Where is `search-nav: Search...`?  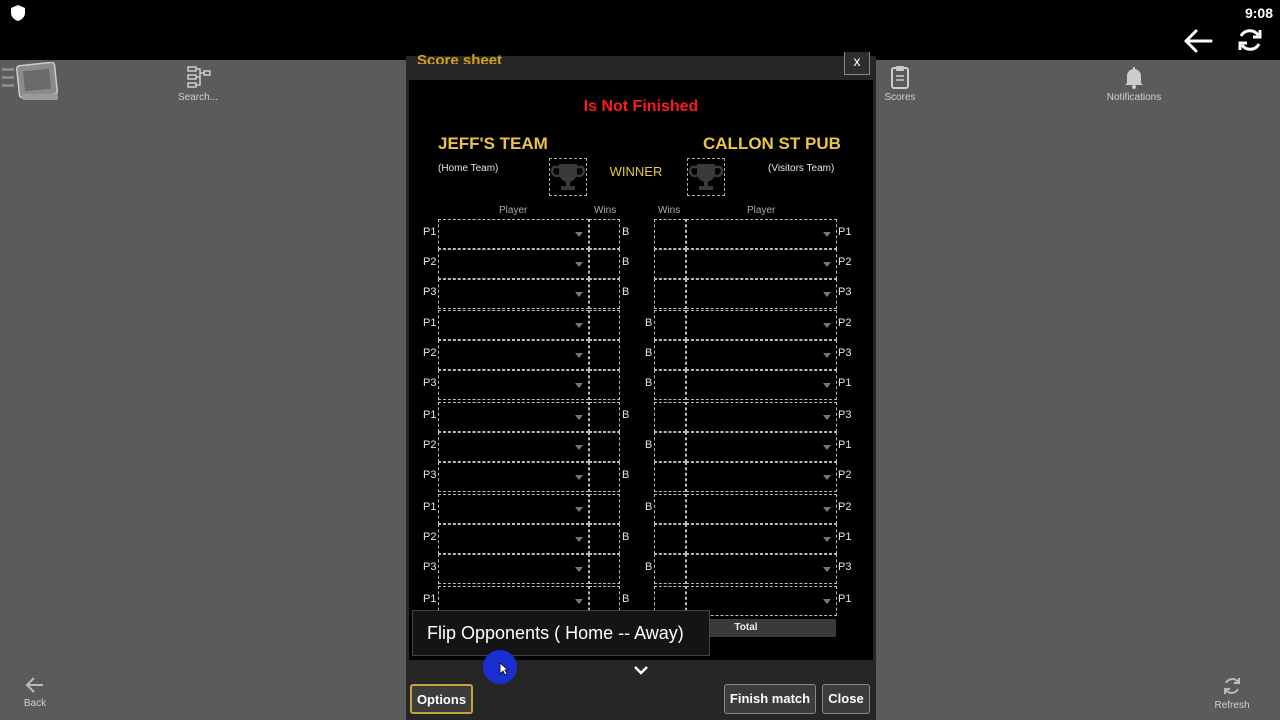 search-nav: Search... is located at coordinates (198, 83).